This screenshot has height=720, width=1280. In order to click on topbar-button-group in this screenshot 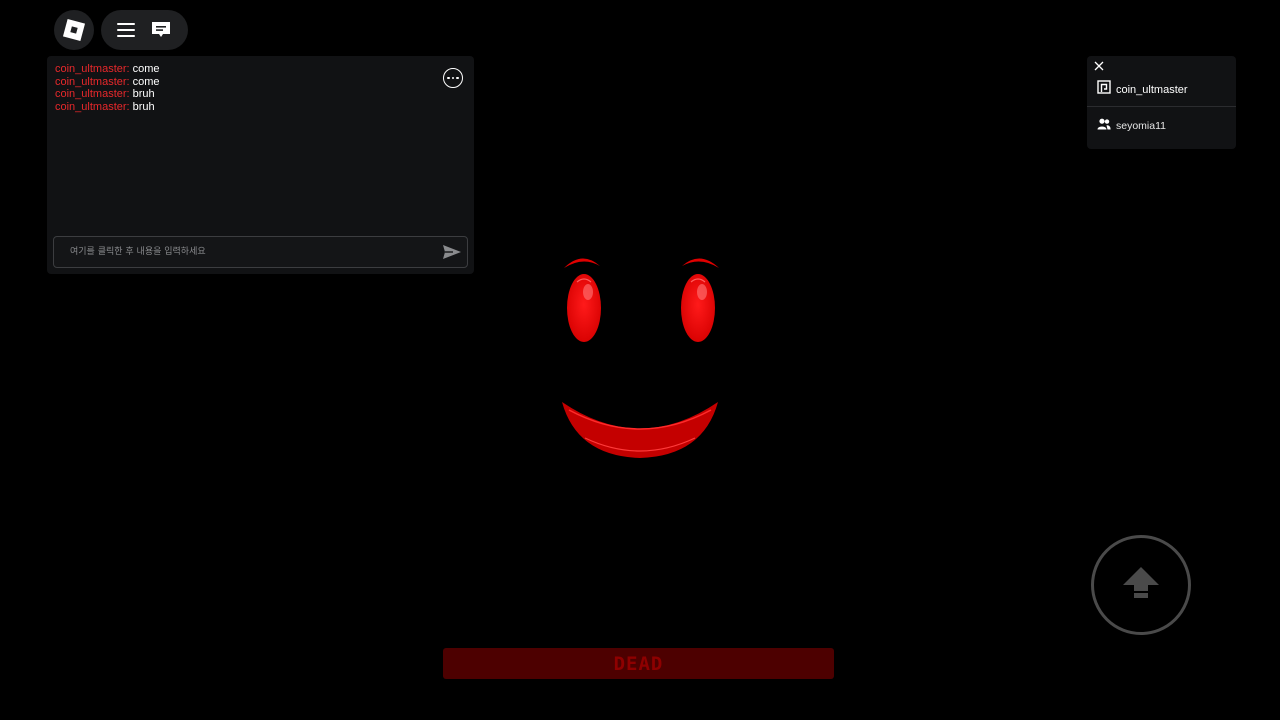, I will do `click(144, 30)`.